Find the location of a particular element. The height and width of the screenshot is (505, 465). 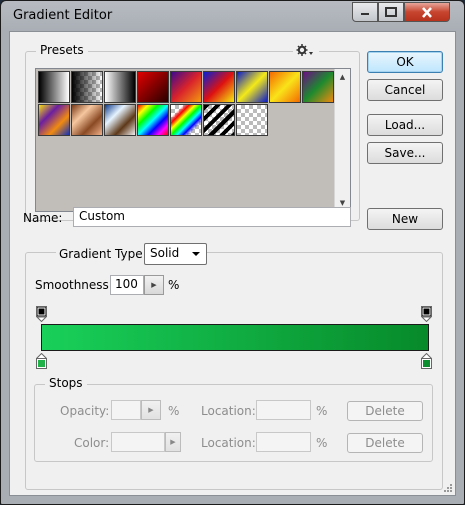

opacity-field is located at coordinates (126, 410).